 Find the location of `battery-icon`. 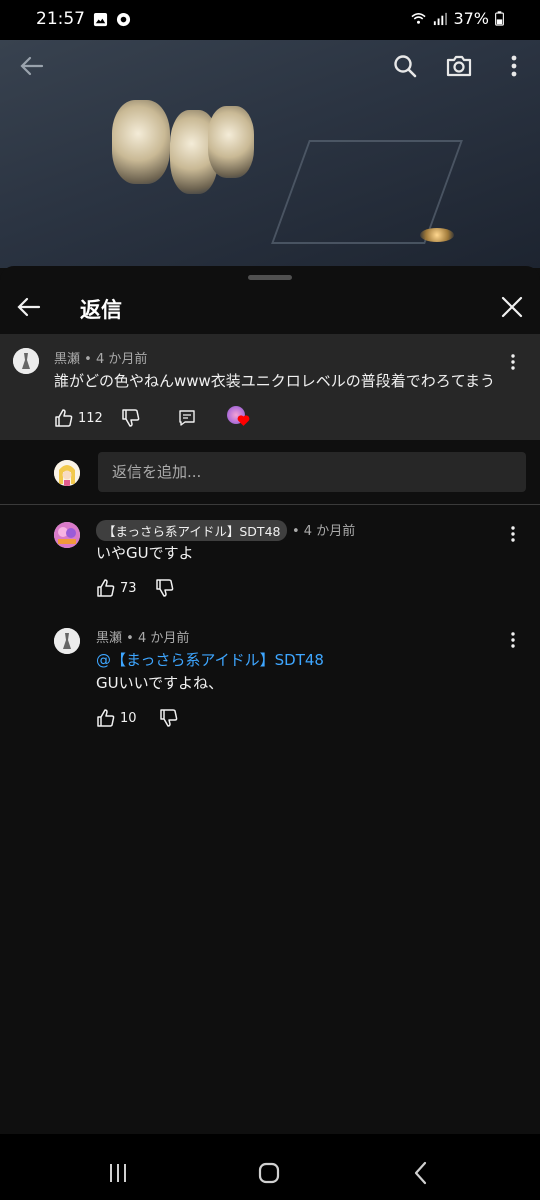

battery-icon is located at coordinates (499, 18).